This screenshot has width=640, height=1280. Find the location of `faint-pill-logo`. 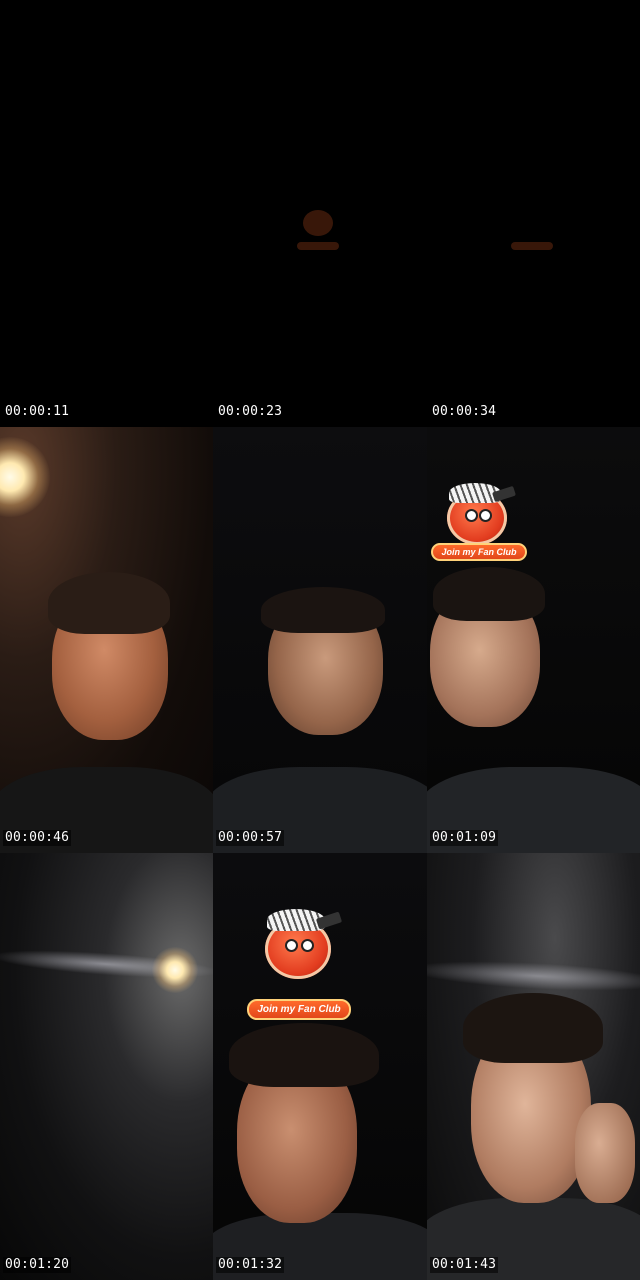

faint-pill-logo is located at coordinates (532, 246).